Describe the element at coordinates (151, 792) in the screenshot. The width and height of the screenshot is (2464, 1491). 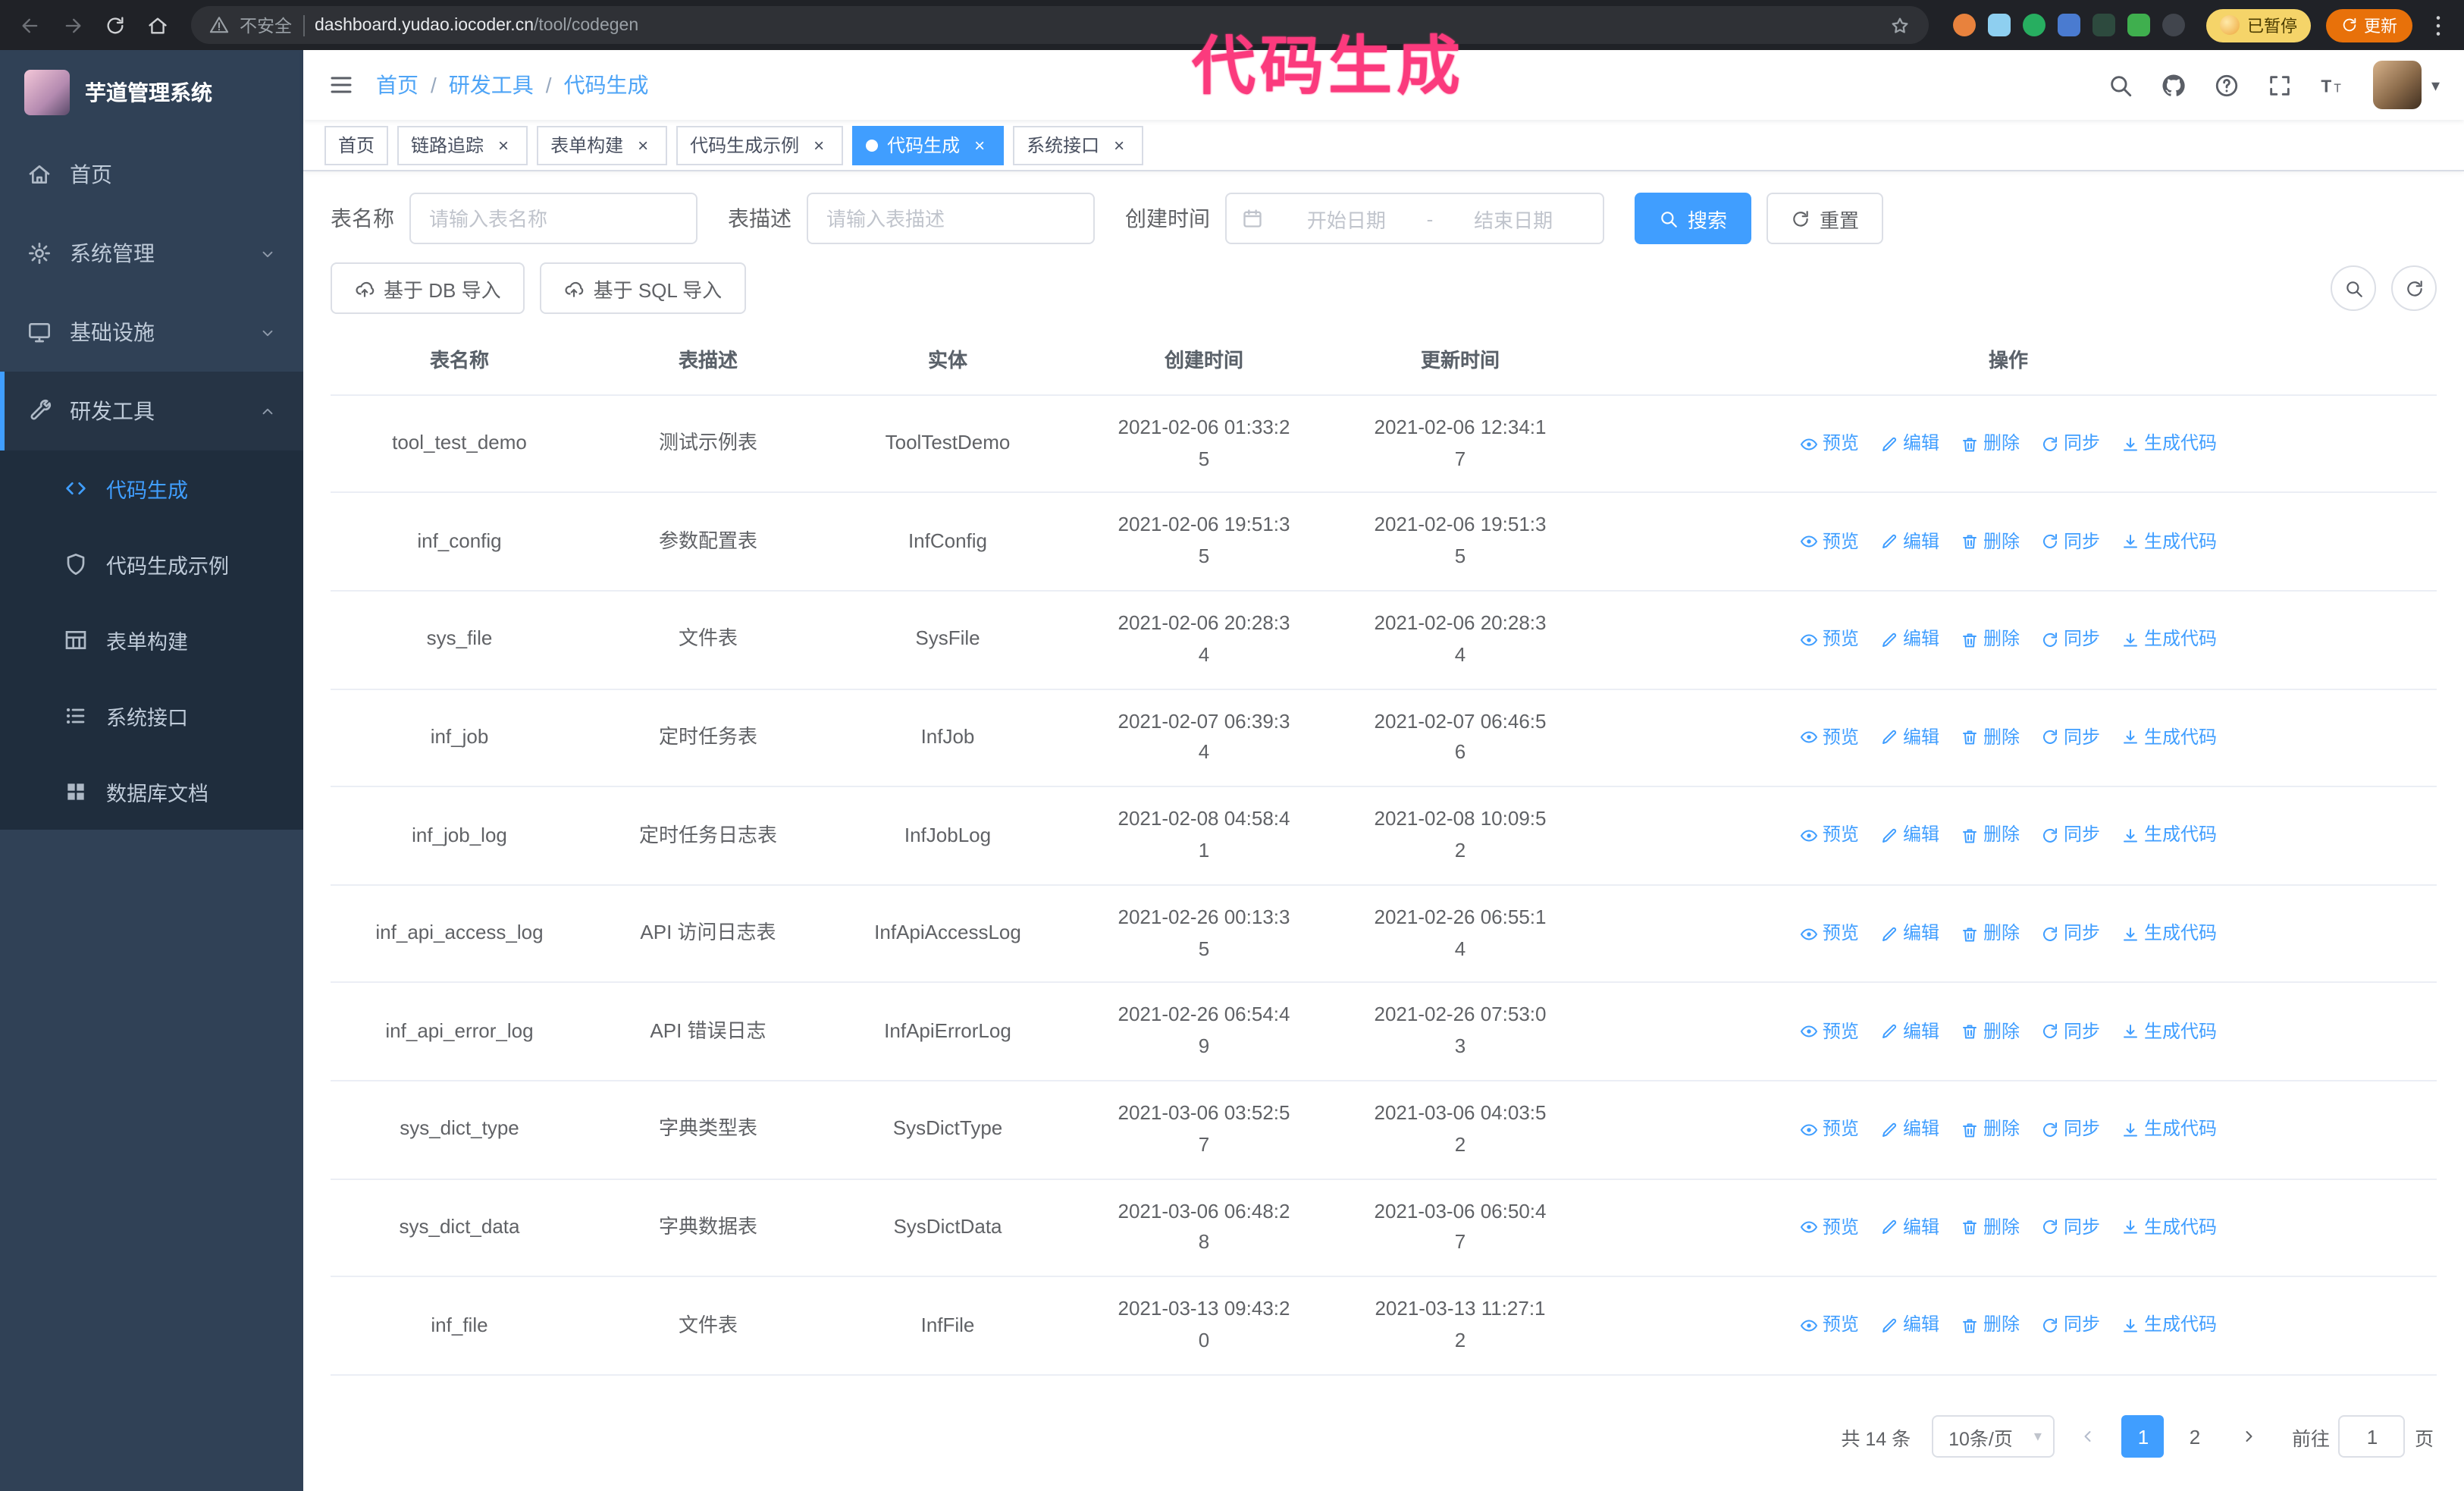
I see `sidebar-item-db-doc: 数据库文档` at that location.